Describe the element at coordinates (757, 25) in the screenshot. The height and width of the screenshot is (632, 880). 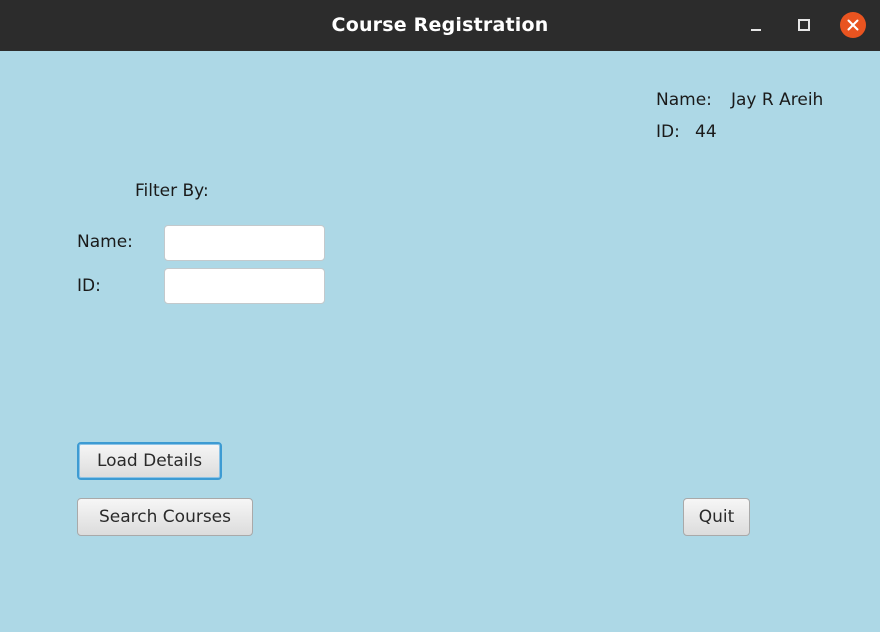
I see `minimize-icon` at that location.